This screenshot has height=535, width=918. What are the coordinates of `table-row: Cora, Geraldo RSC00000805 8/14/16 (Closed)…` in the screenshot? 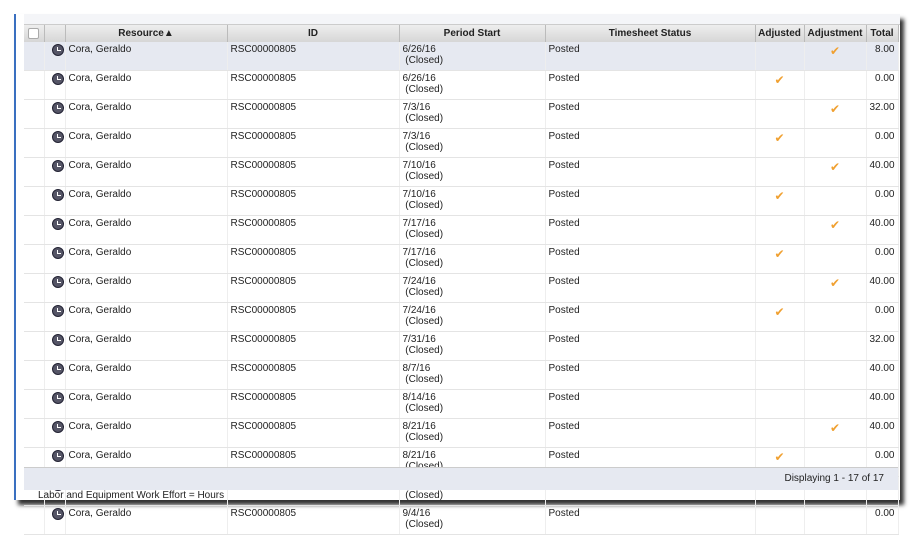 It's located at (461, 404).